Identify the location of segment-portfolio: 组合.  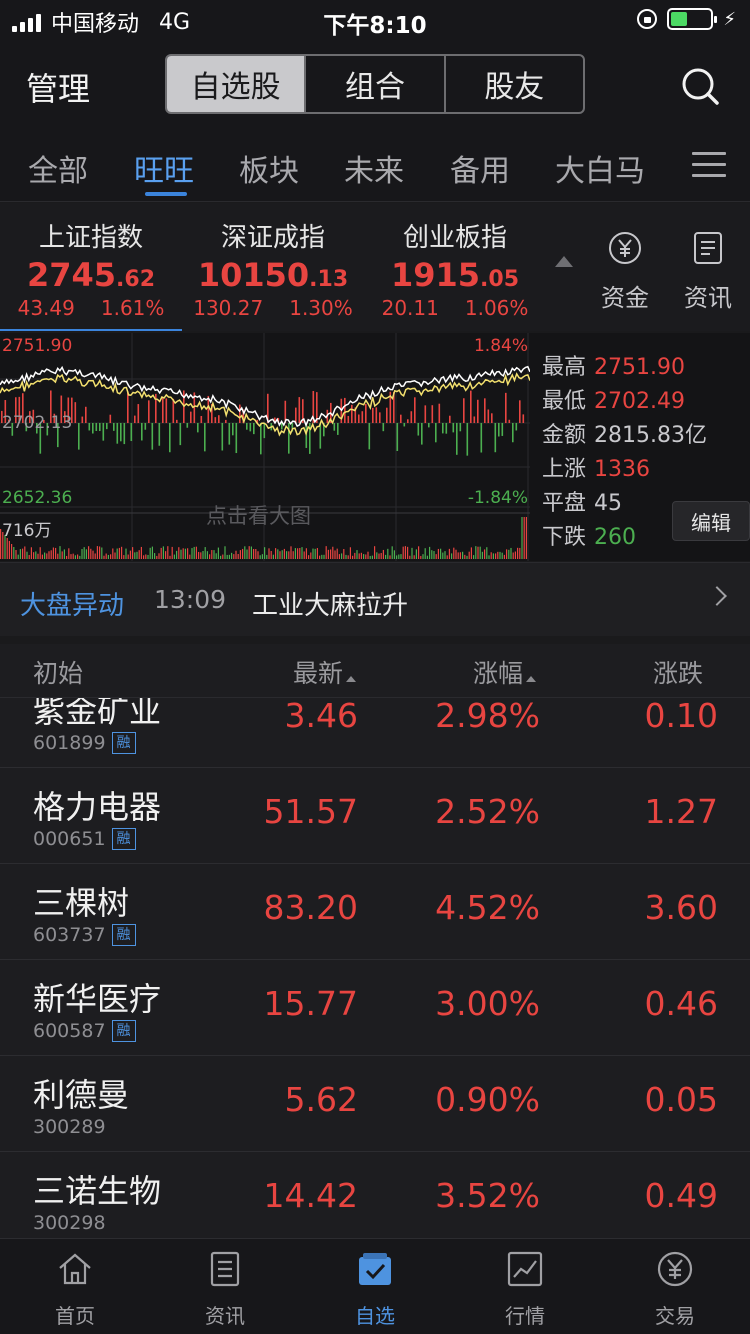
(376, 84).